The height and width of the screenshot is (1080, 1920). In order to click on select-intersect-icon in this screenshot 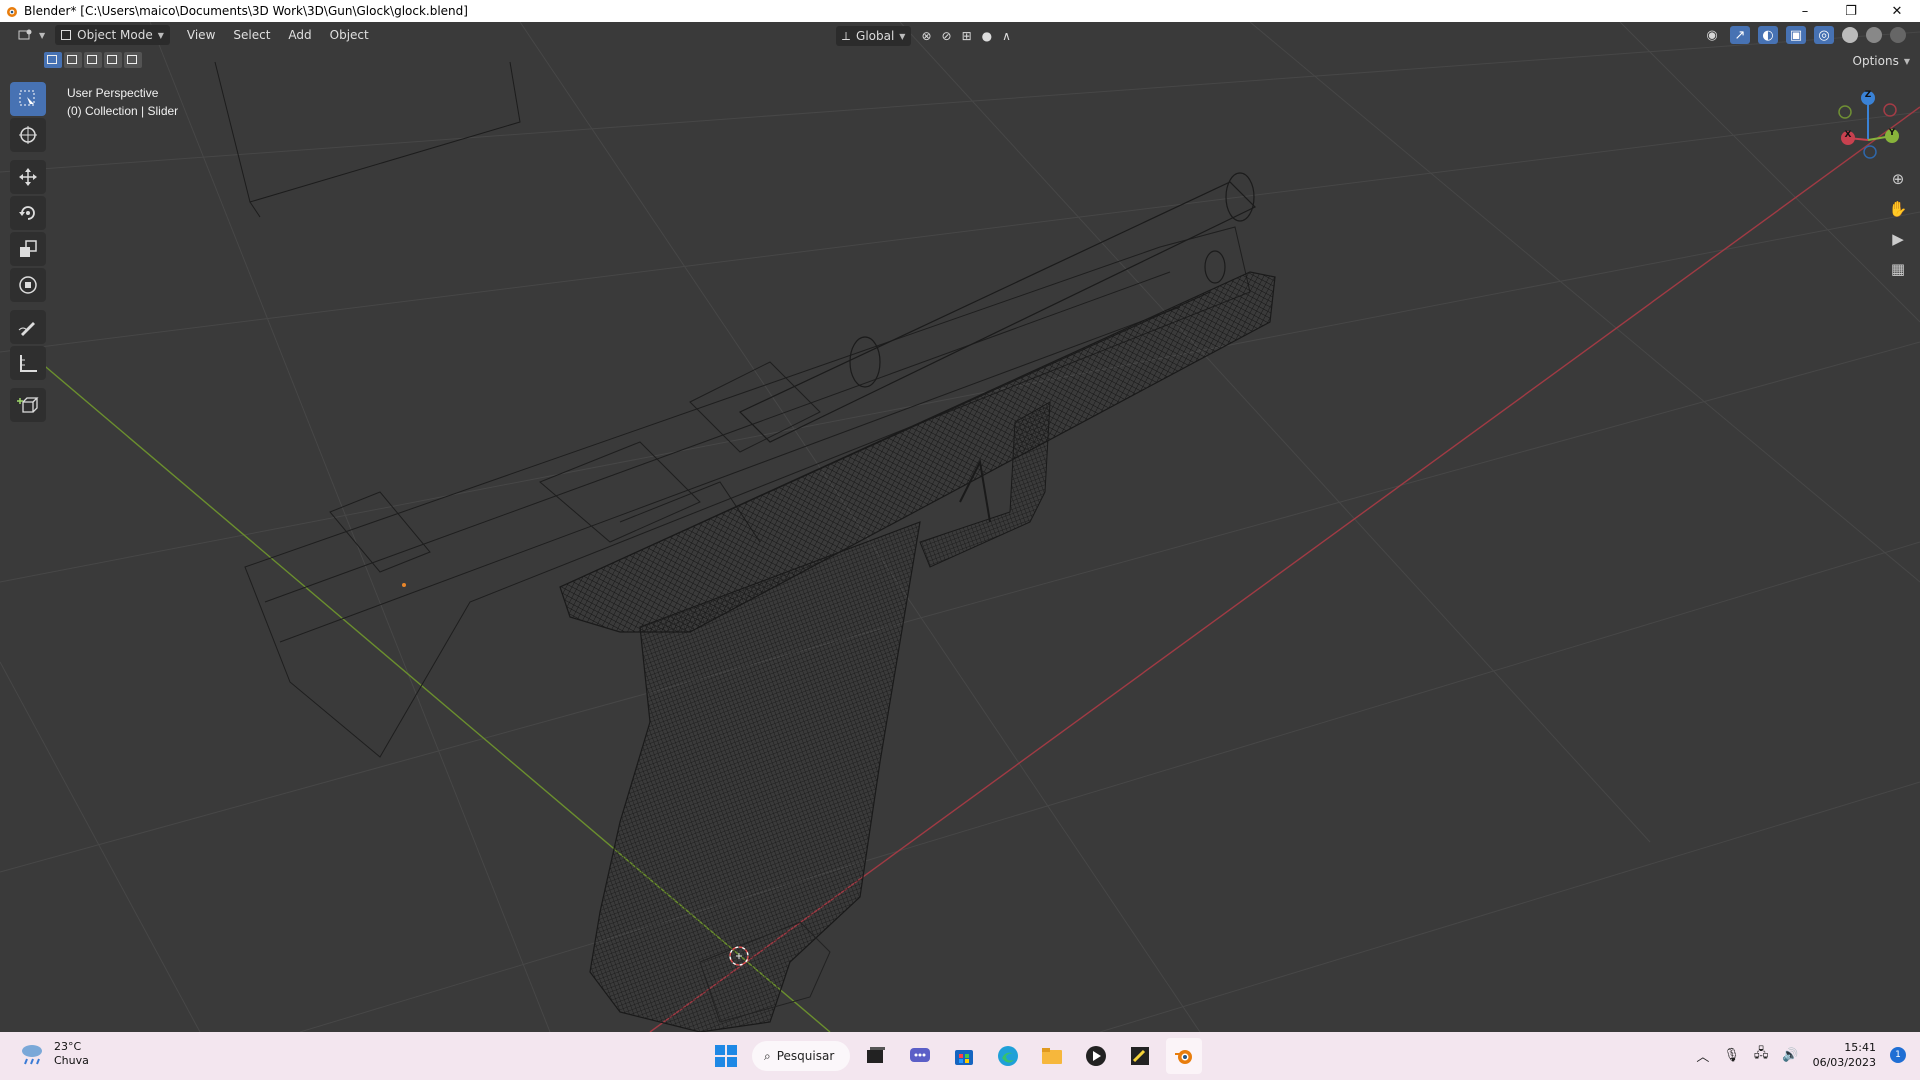, I will do `click(133, 60)`.